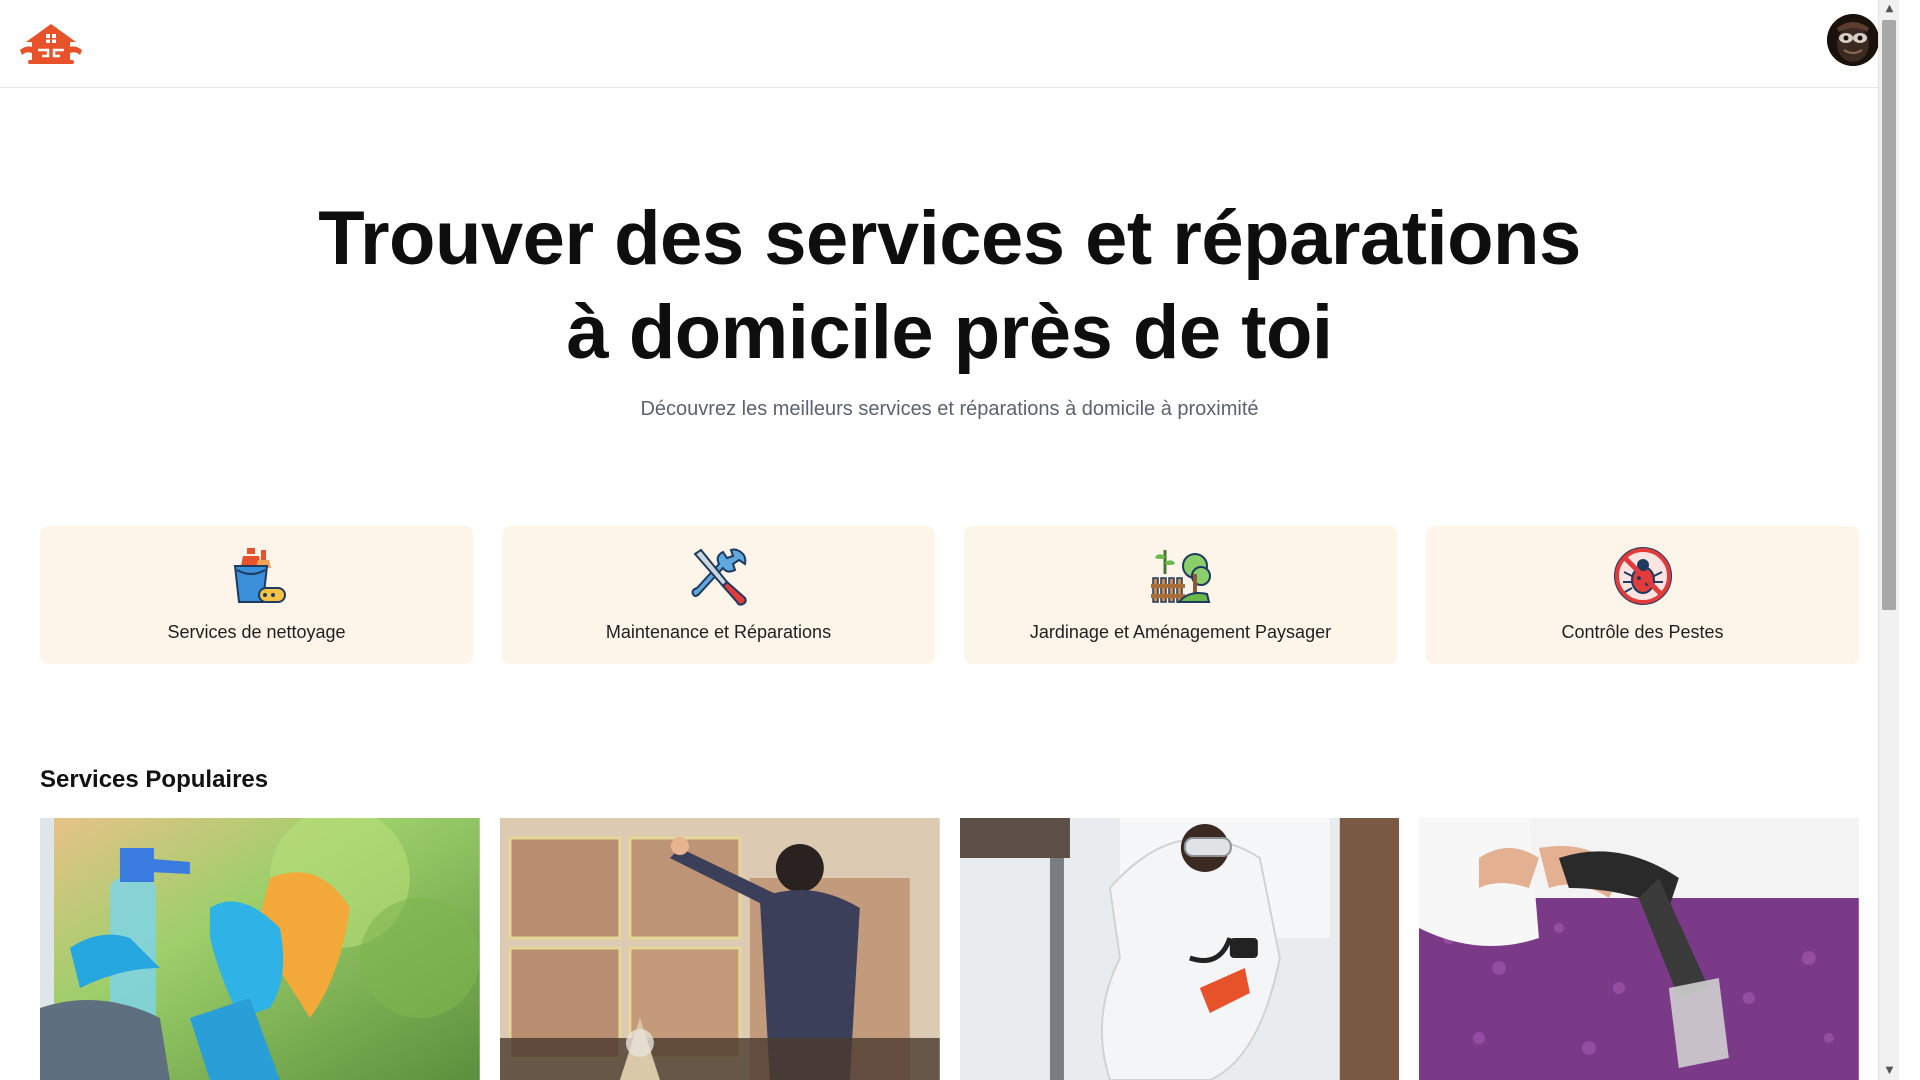 The width and height of the screenshot is (1920, 1080). What do you see at coordinates (718, 632) in the screenshot?
I see `category-label: Maintenance et Réparations` at bounding box center [718, 632].